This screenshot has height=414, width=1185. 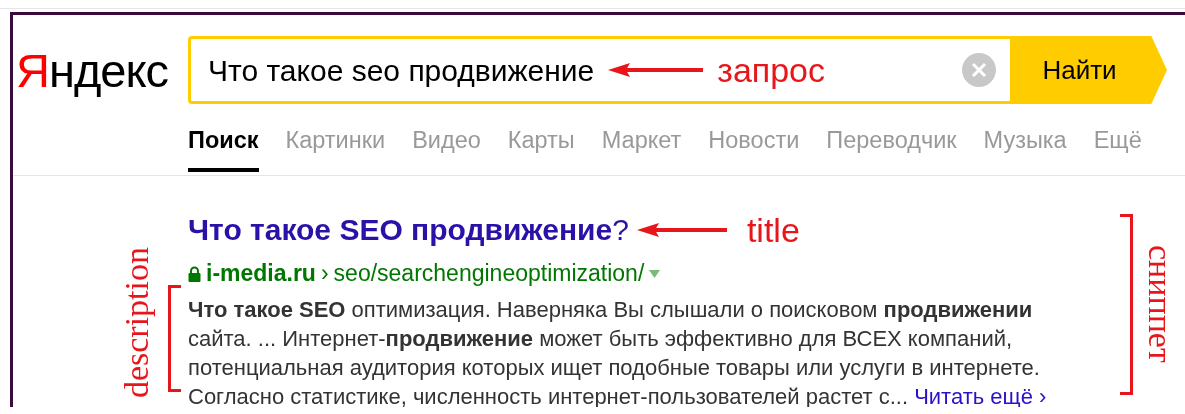 What do you see at coordinates (408, 230) in the screenshot?
I see `result-title: Что такое SEO продвижение?` at bounding box center [408, 230].